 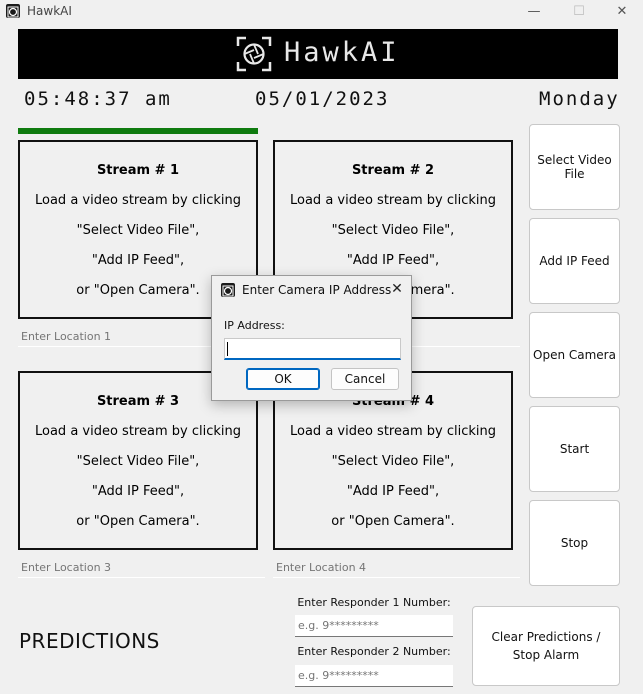 What do you see at coordinates (98, 99) in the screenshot?
I see `clock-display: 05:48:37 am` at bounding box center [98, 99].